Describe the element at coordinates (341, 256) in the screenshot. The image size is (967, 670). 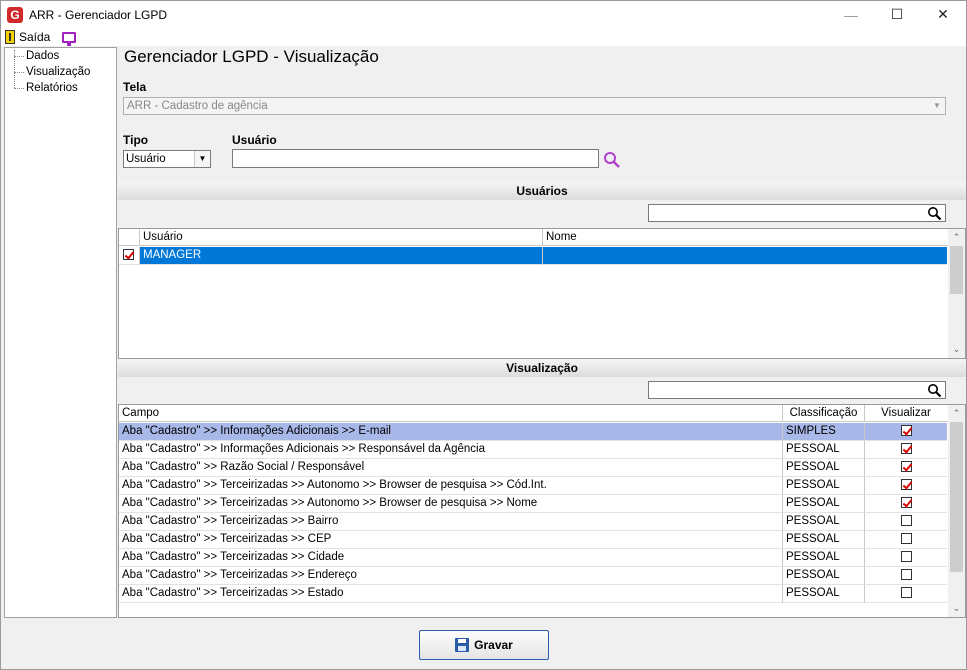
I see `cell-usuario: MANAGER` at that location.